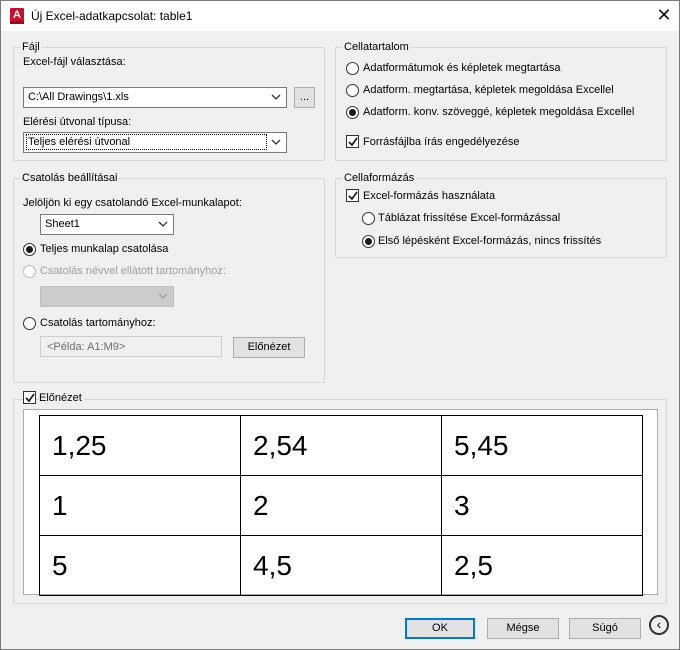  I want to click on named-range-combo, so click(107, 296).